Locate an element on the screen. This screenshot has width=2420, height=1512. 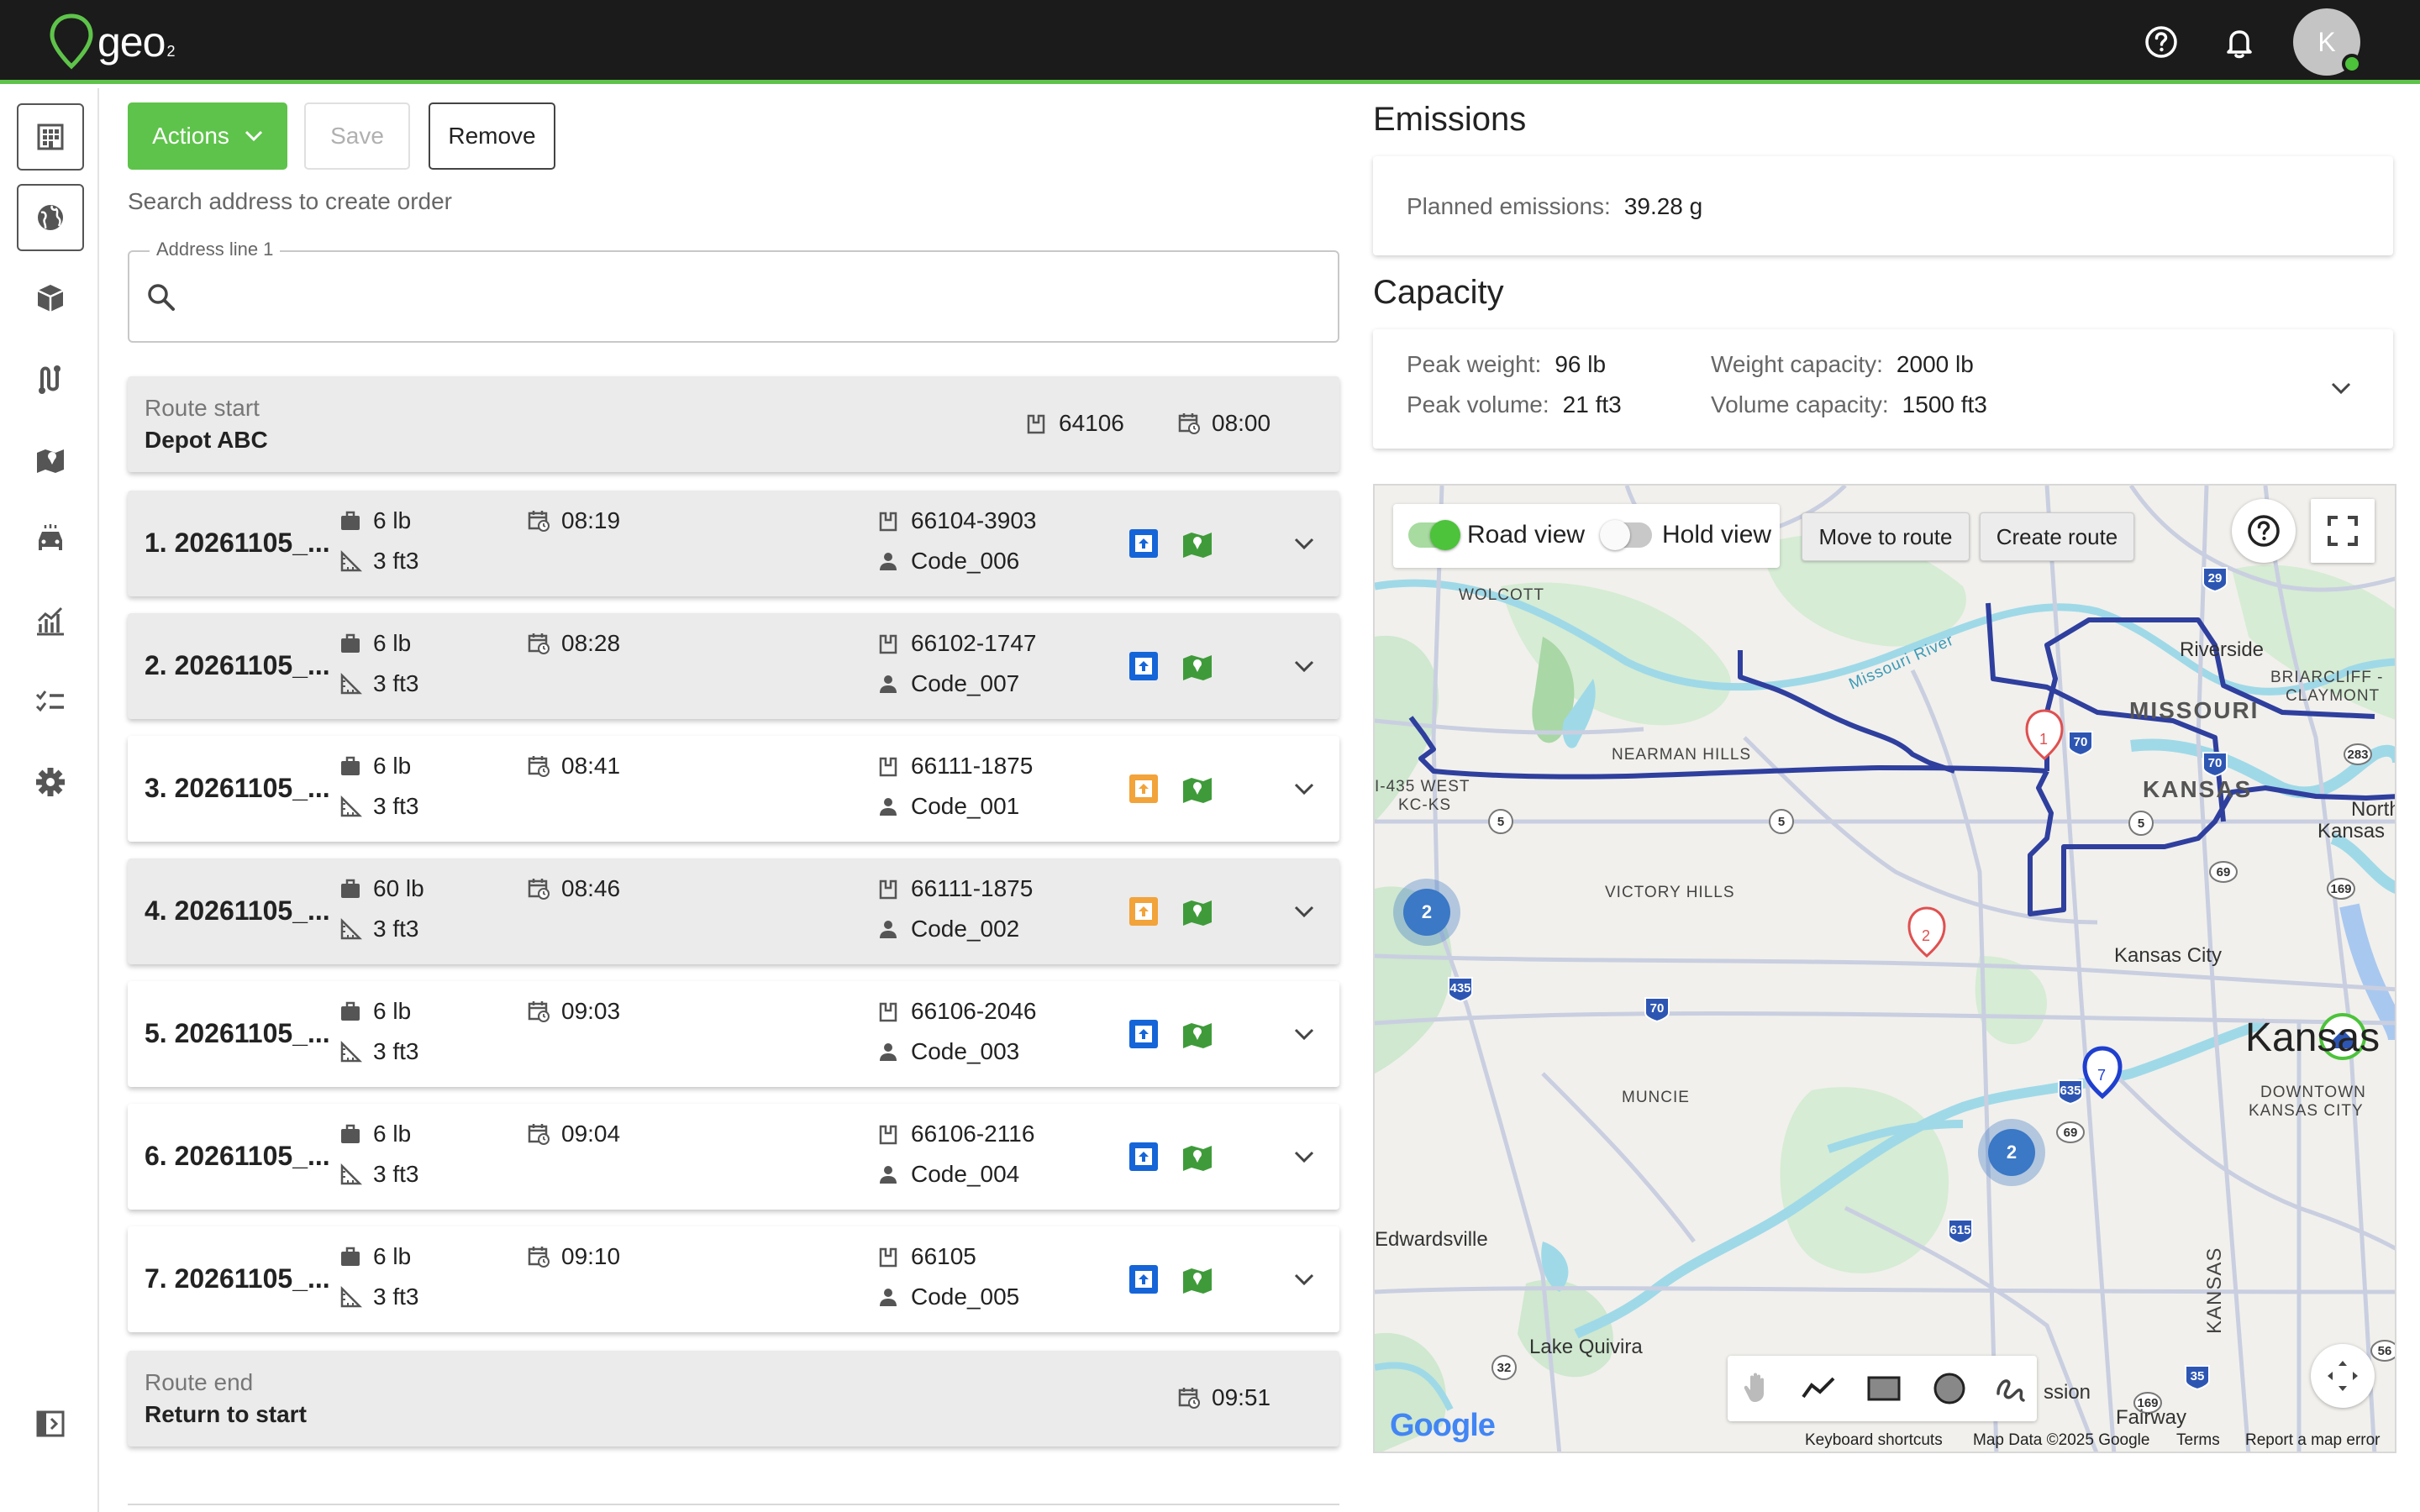
terms-link: Terms is located at coordinates (2198, 1440).